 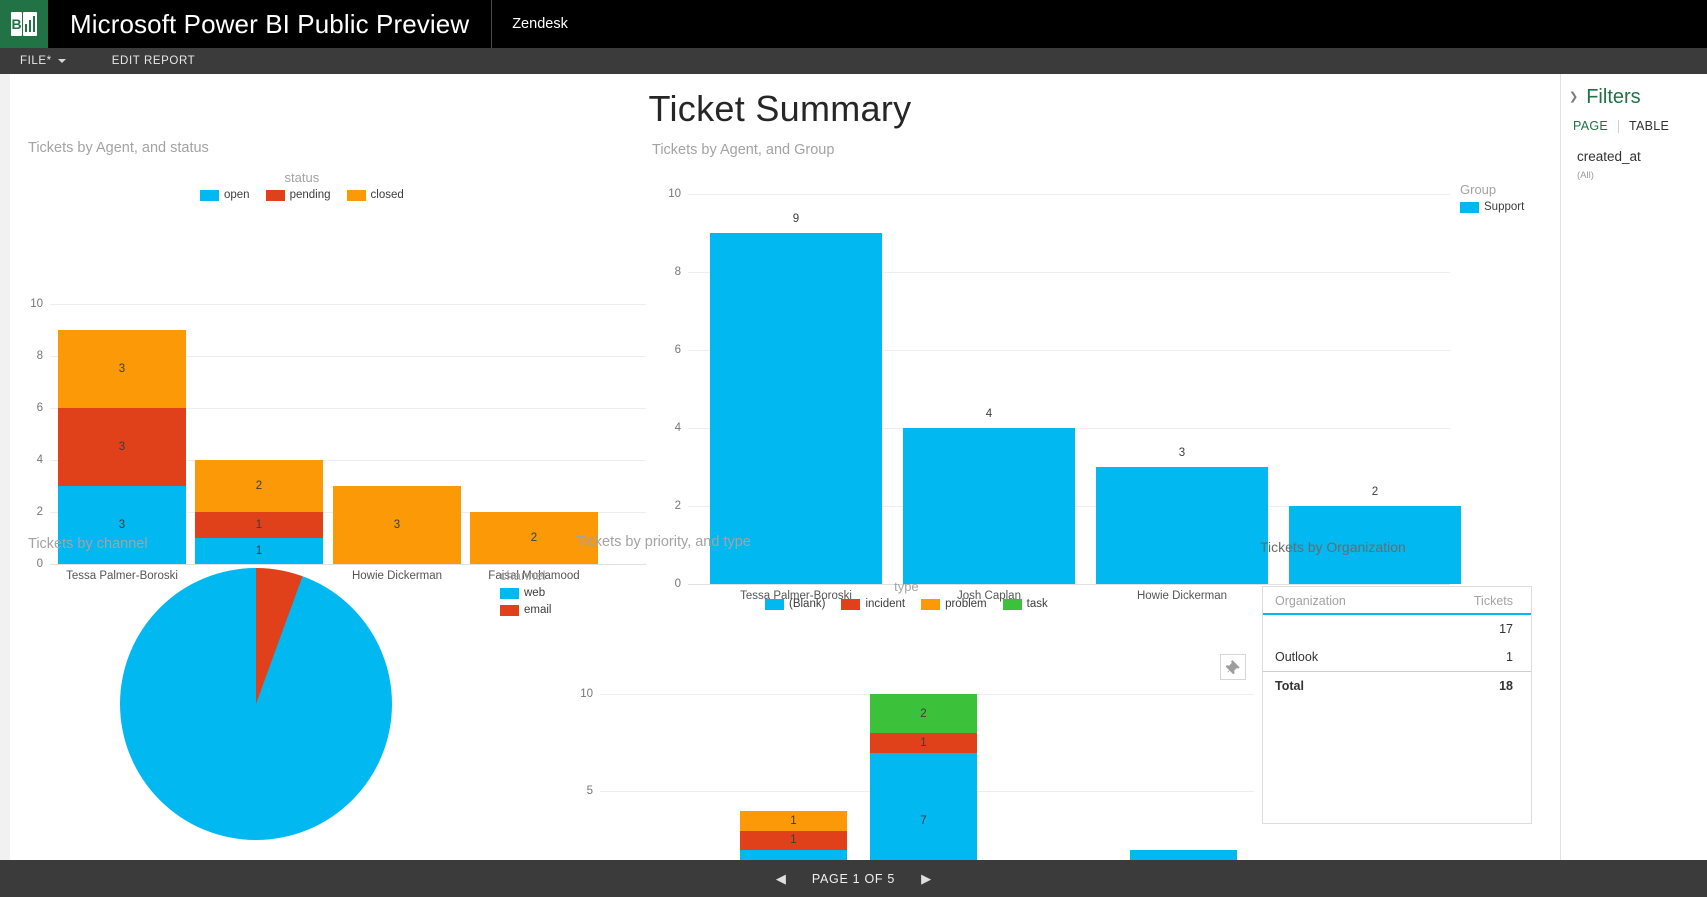 I want to click on legend-item-blank: (Blank), so click(x=795, y=604).